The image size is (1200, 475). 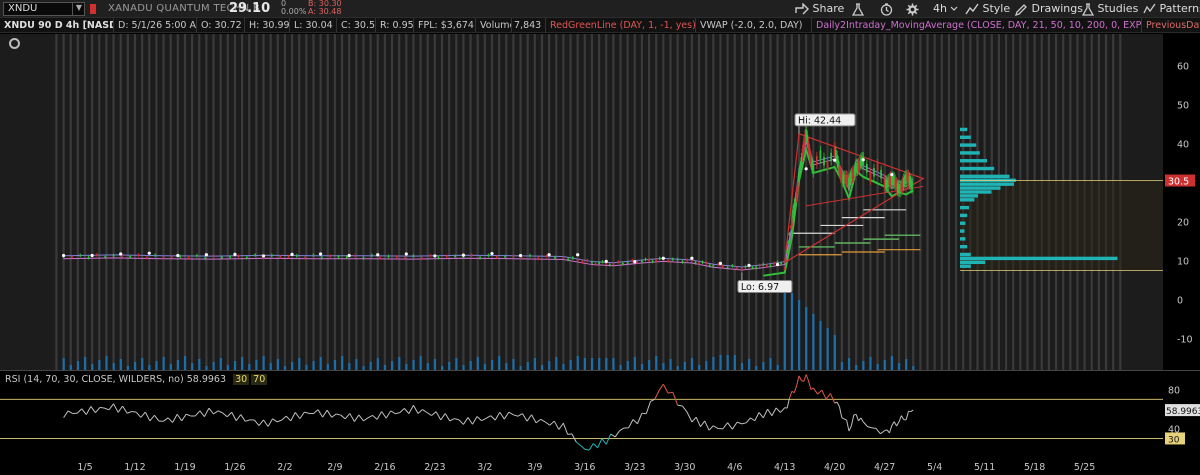 I want to click on drawings-button: Drawings, so click(x=1048, y=9).